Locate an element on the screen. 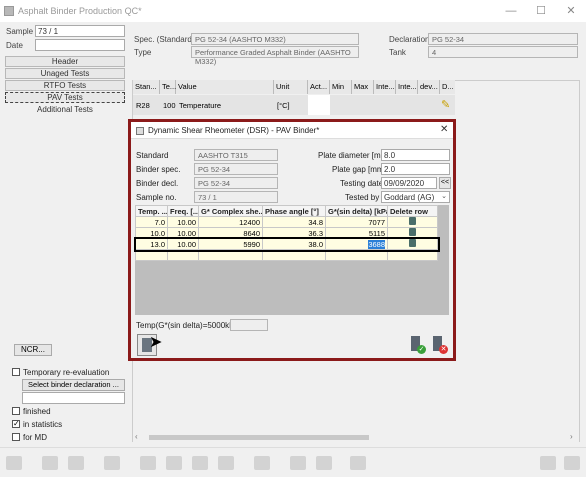  sample-field: 73 / 1 is located at coordinates (80, 31).